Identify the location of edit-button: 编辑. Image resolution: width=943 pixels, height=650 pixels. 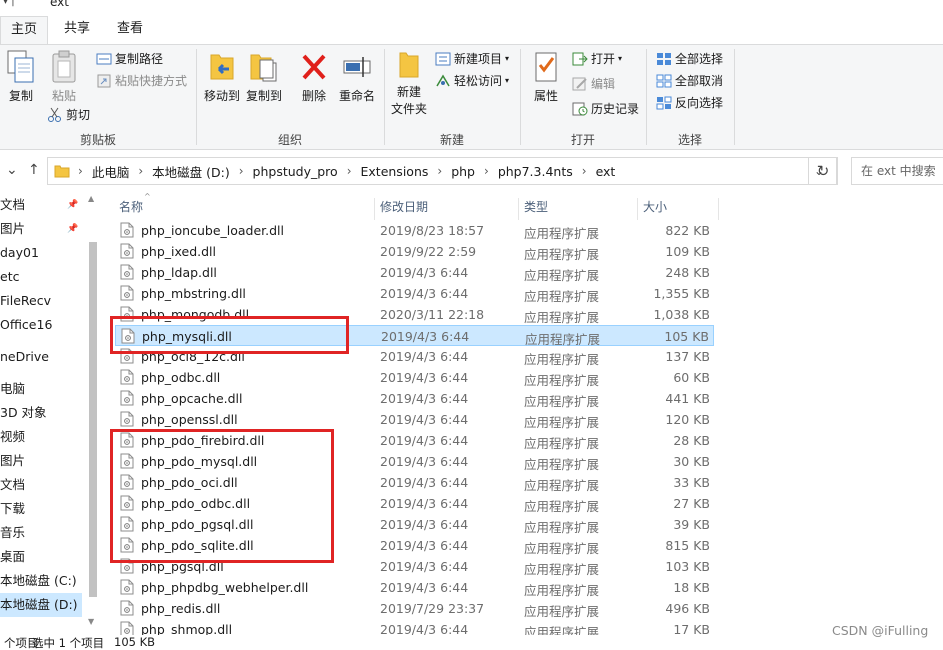
(593, 83).